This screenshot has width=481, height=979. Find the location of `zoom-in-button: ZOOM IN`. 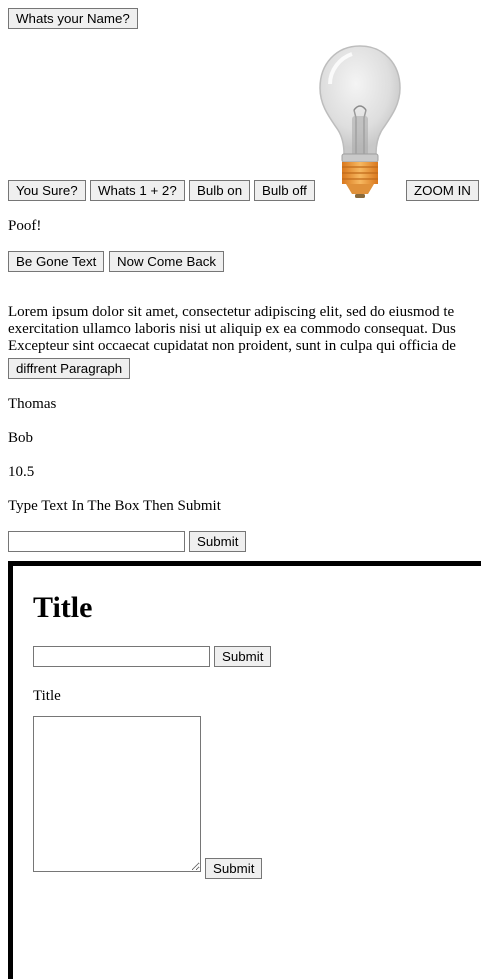

zoom-in-button: ZOOM IN is located at coordinates (442, 190).